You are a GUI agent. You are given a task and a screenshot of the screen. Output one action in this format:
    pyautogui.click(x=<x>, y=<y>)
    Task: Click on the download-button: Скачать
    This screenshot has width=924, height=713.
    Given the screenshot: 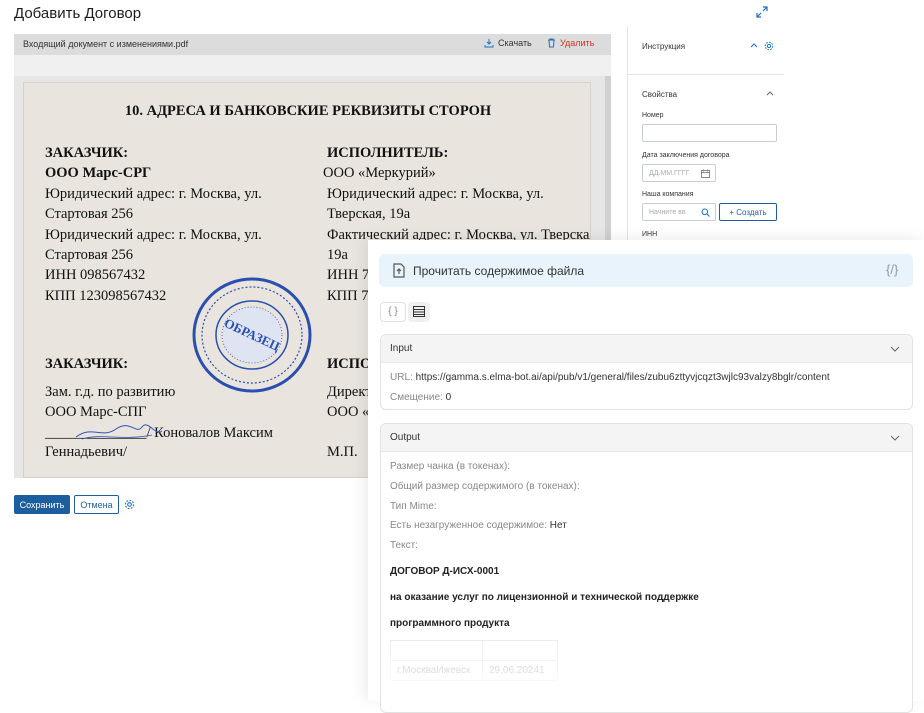 What is the action you would take?
    pyautogui.click(x=508, y=43)
    